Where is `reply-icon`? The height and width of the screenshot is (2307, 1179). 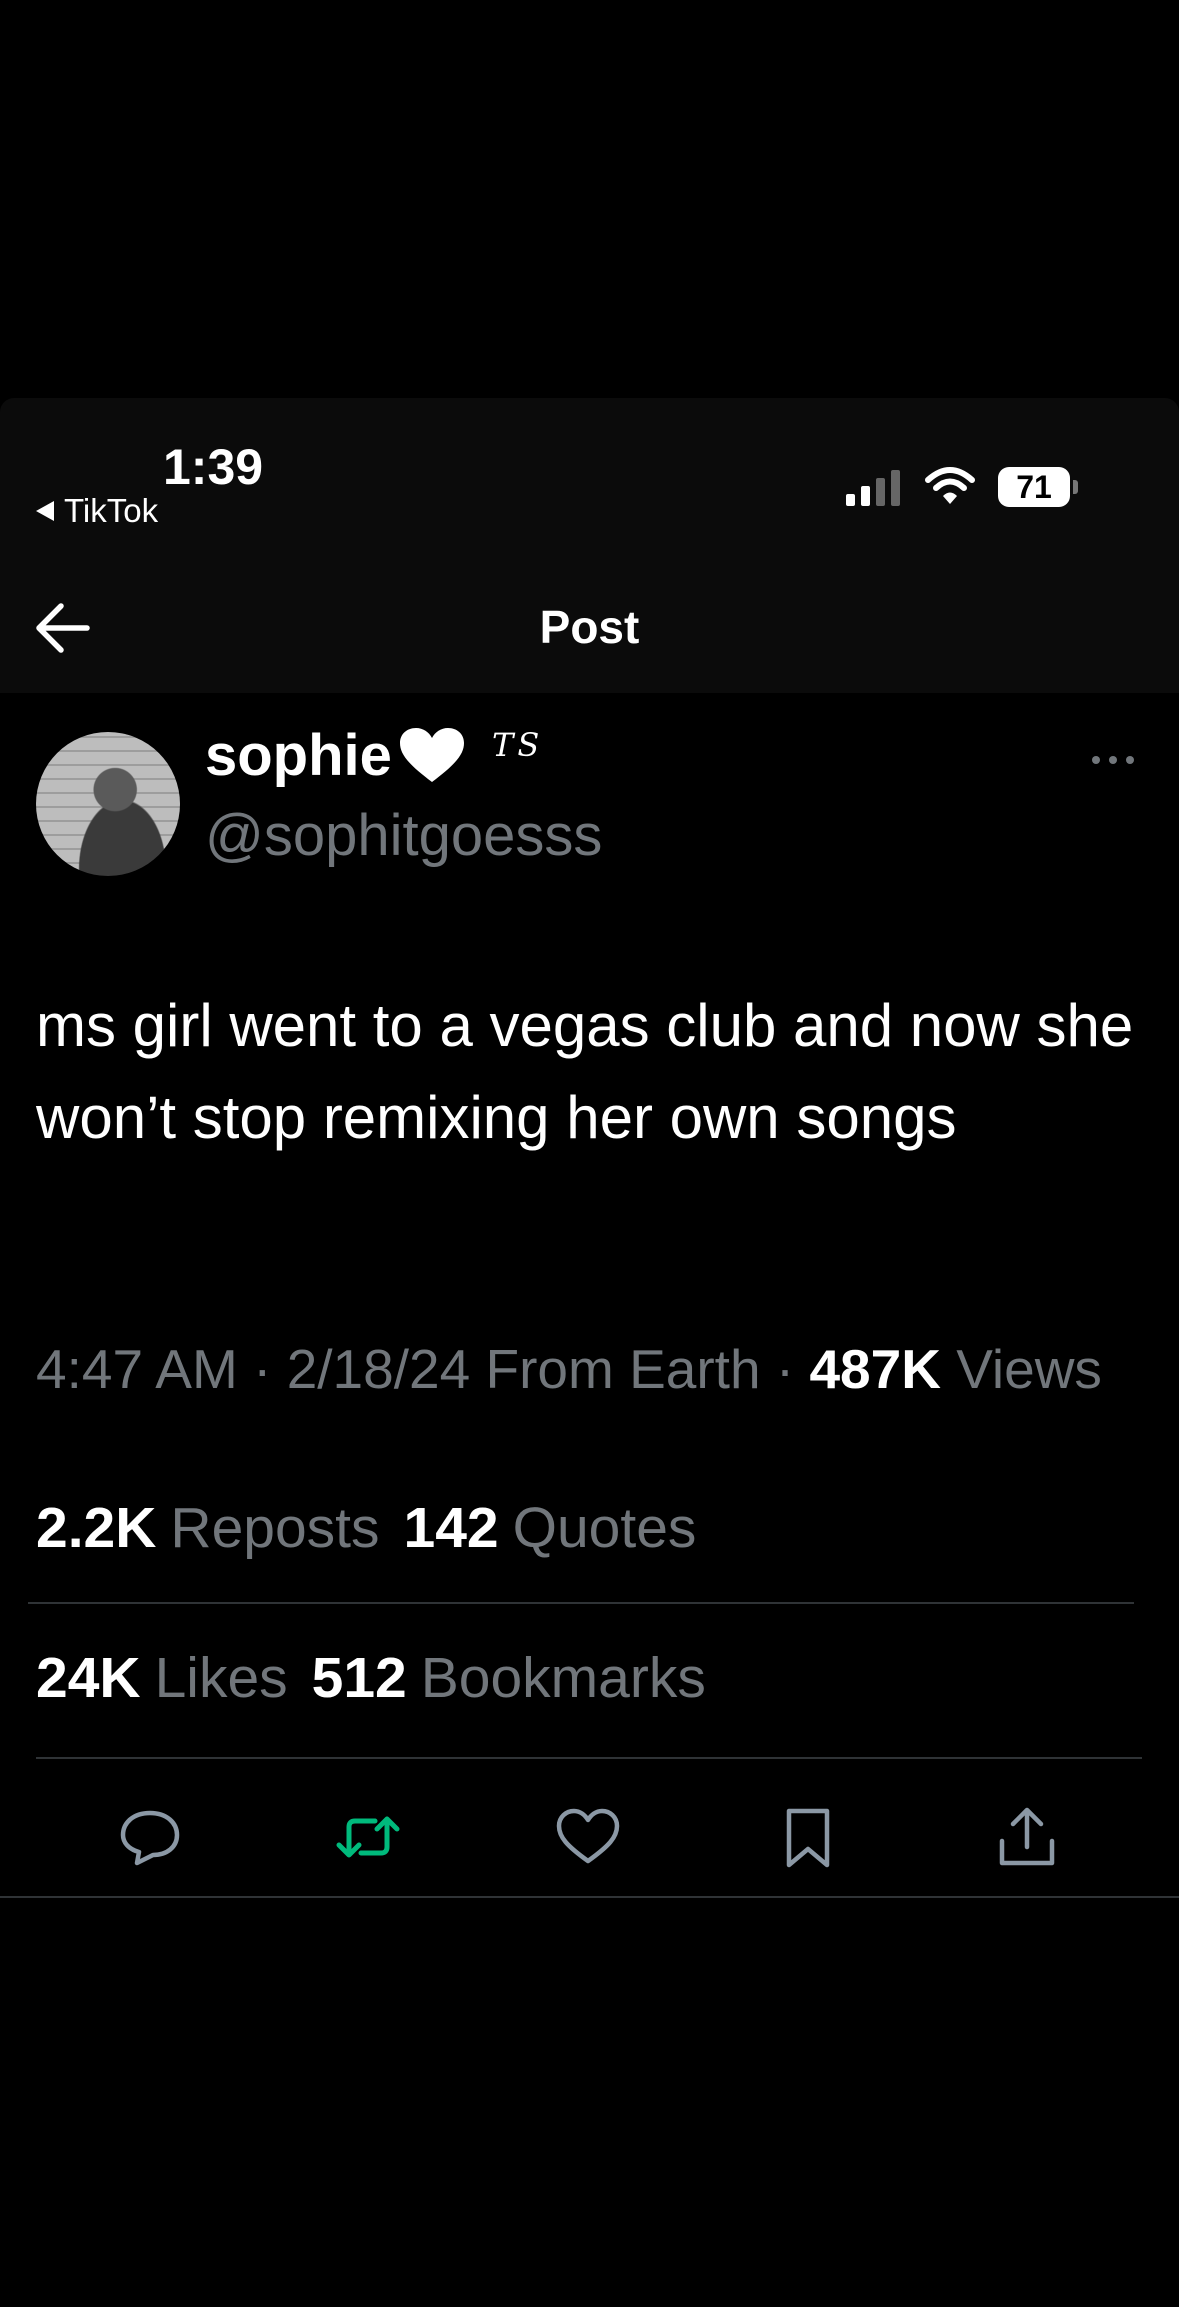 reply-icon is located at coordinates (150, 1837).